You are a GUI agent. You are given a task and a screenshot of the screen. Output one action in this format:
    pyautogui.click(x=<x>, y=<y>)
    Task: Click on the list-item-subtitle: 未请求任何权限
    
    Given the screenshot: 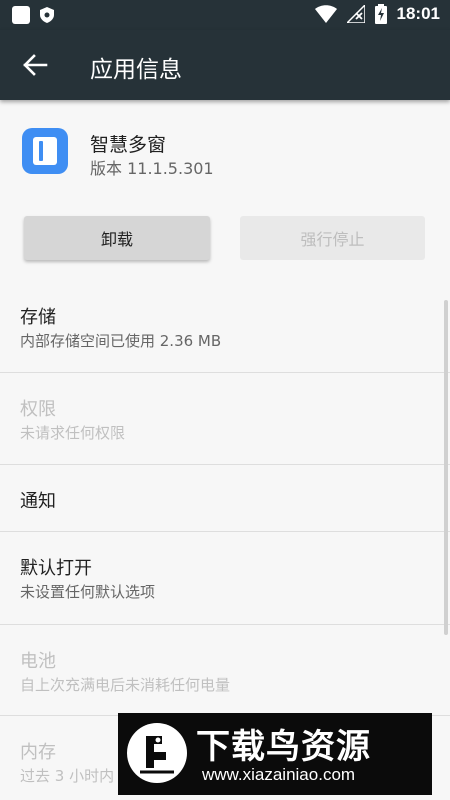 What is the action you would take?
    pyautogui.click(x=73, y=433)
    